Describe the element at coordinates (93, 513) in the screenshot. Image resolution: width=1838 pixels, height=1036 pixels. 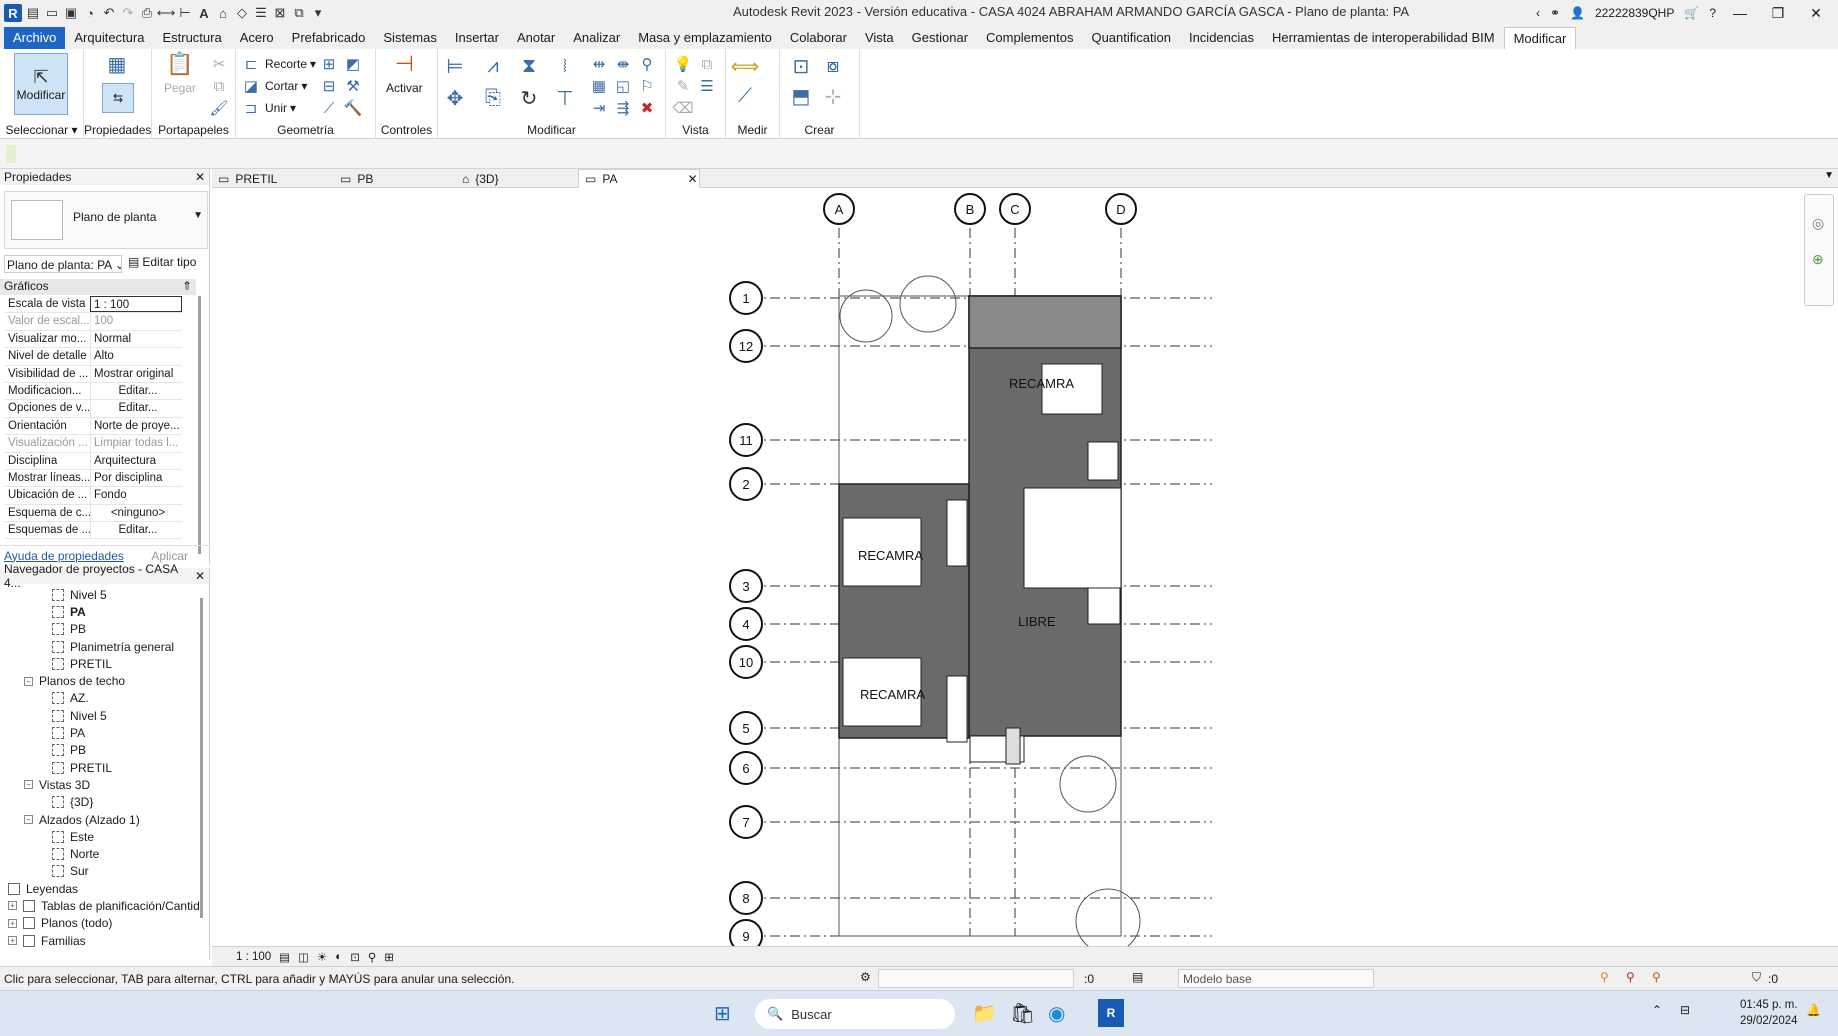
I see `property-row: Esquema de c... <ninguno>` at that location.